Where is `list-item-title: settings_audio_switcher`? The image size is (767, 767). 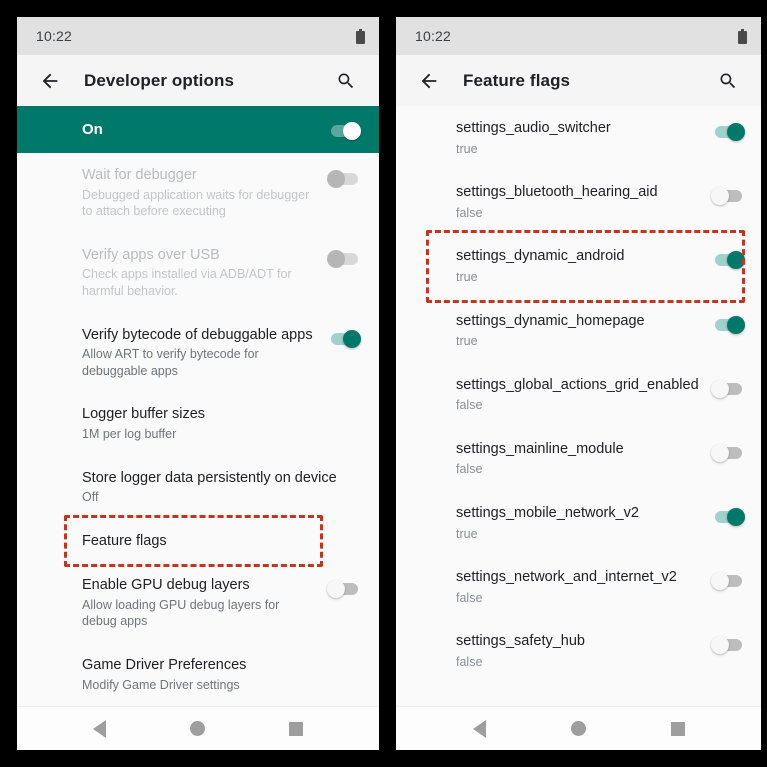 list-item-title: settings_audio_switcher is located at coordinates (533, 128).